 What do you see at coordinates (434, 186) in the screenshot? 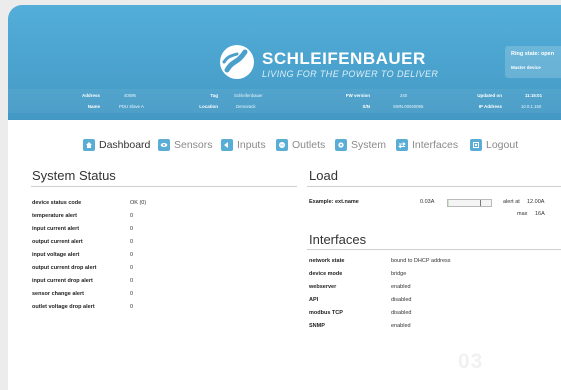
I see `load-divider` at bounding box center [434, 186].